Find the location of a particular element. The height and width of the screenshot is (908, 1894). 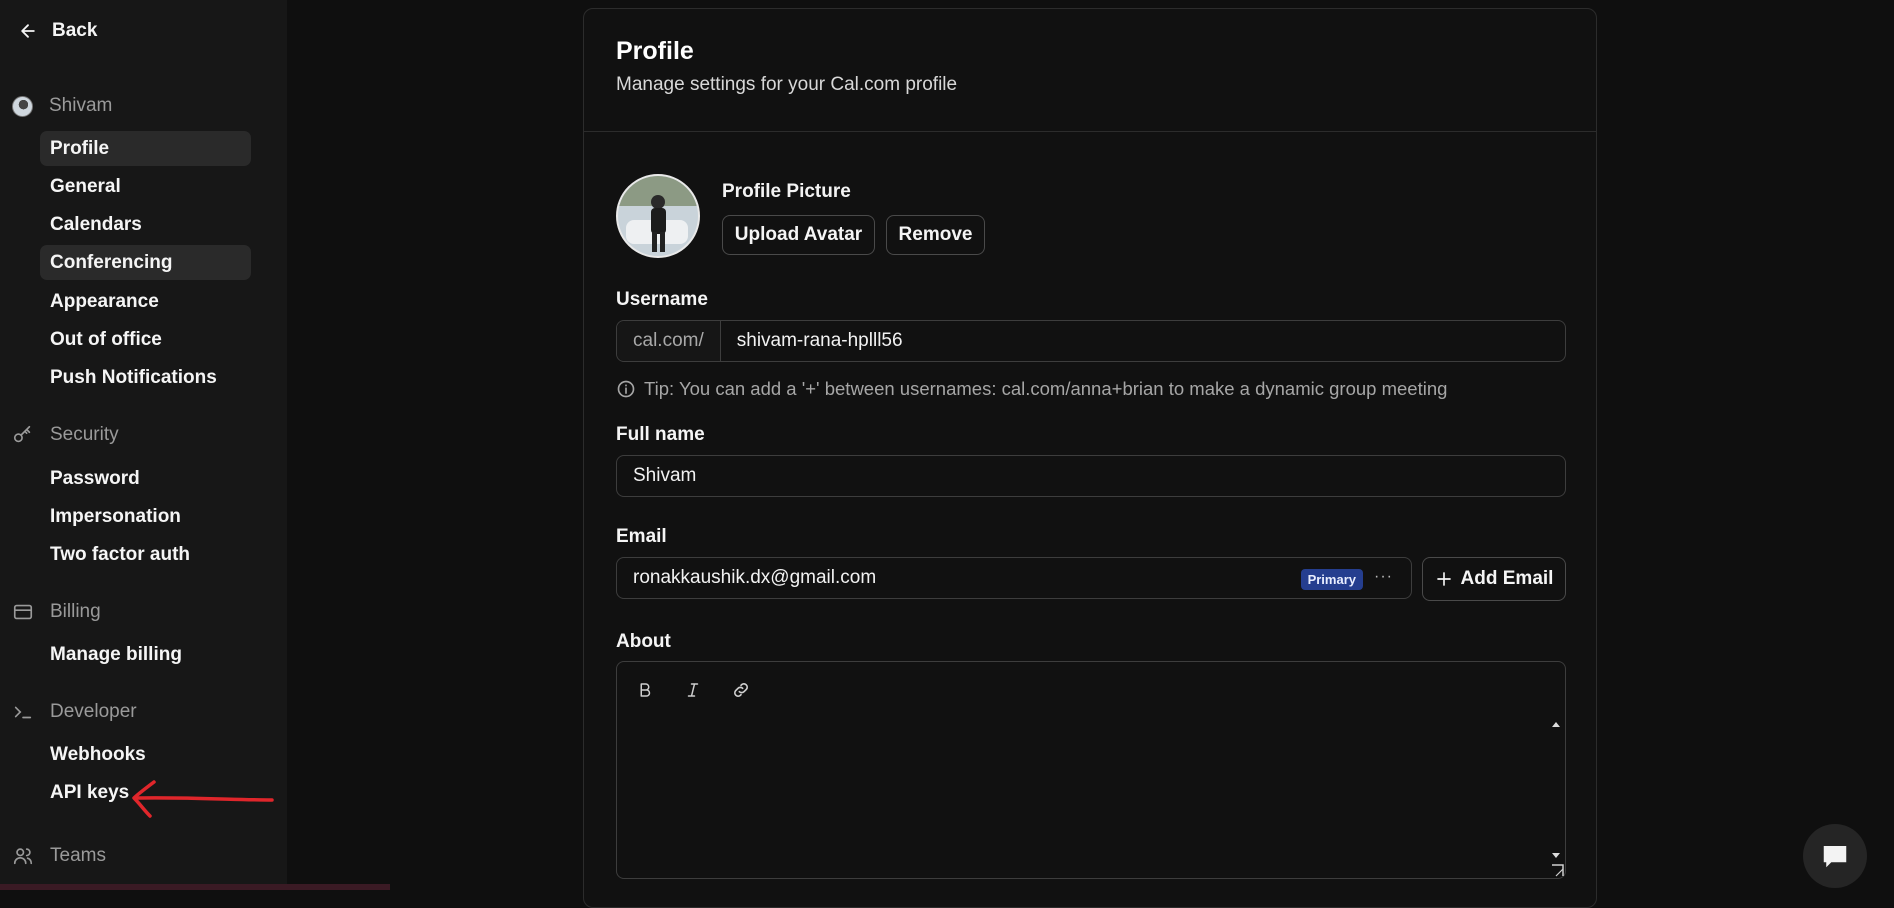

terminal-icon is located at coordinates (23, 712).